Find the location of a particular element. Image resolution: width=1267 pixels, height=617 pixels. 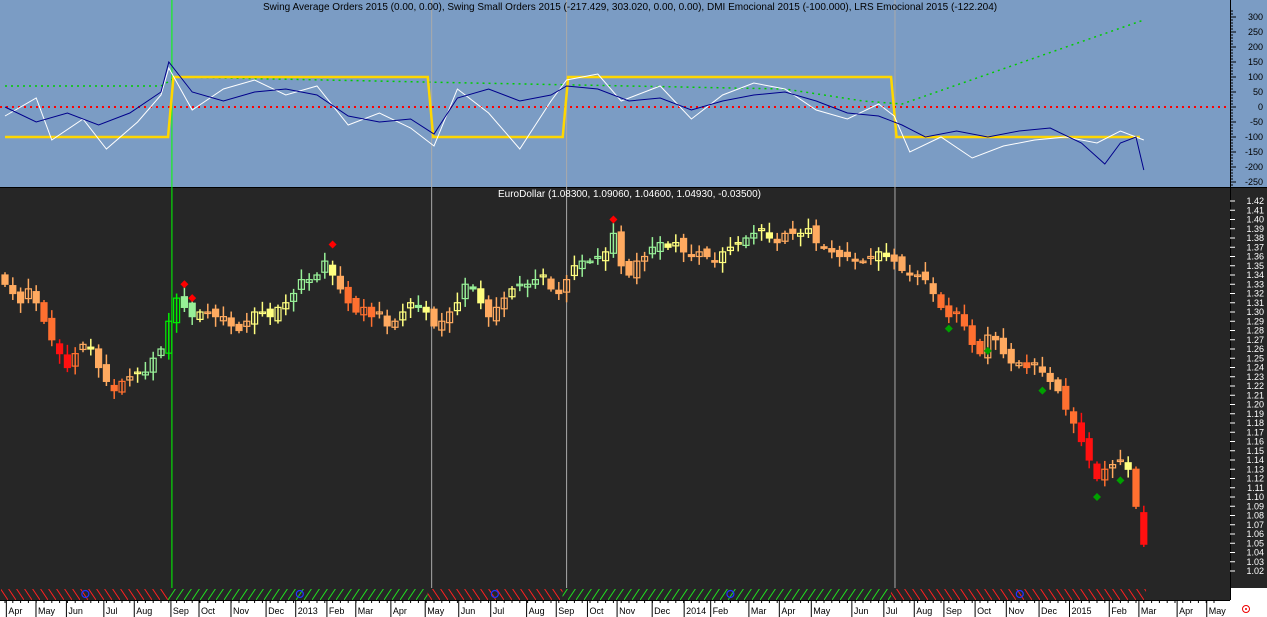

y-tick-label: 0 is located at coordinates (1260, 107).